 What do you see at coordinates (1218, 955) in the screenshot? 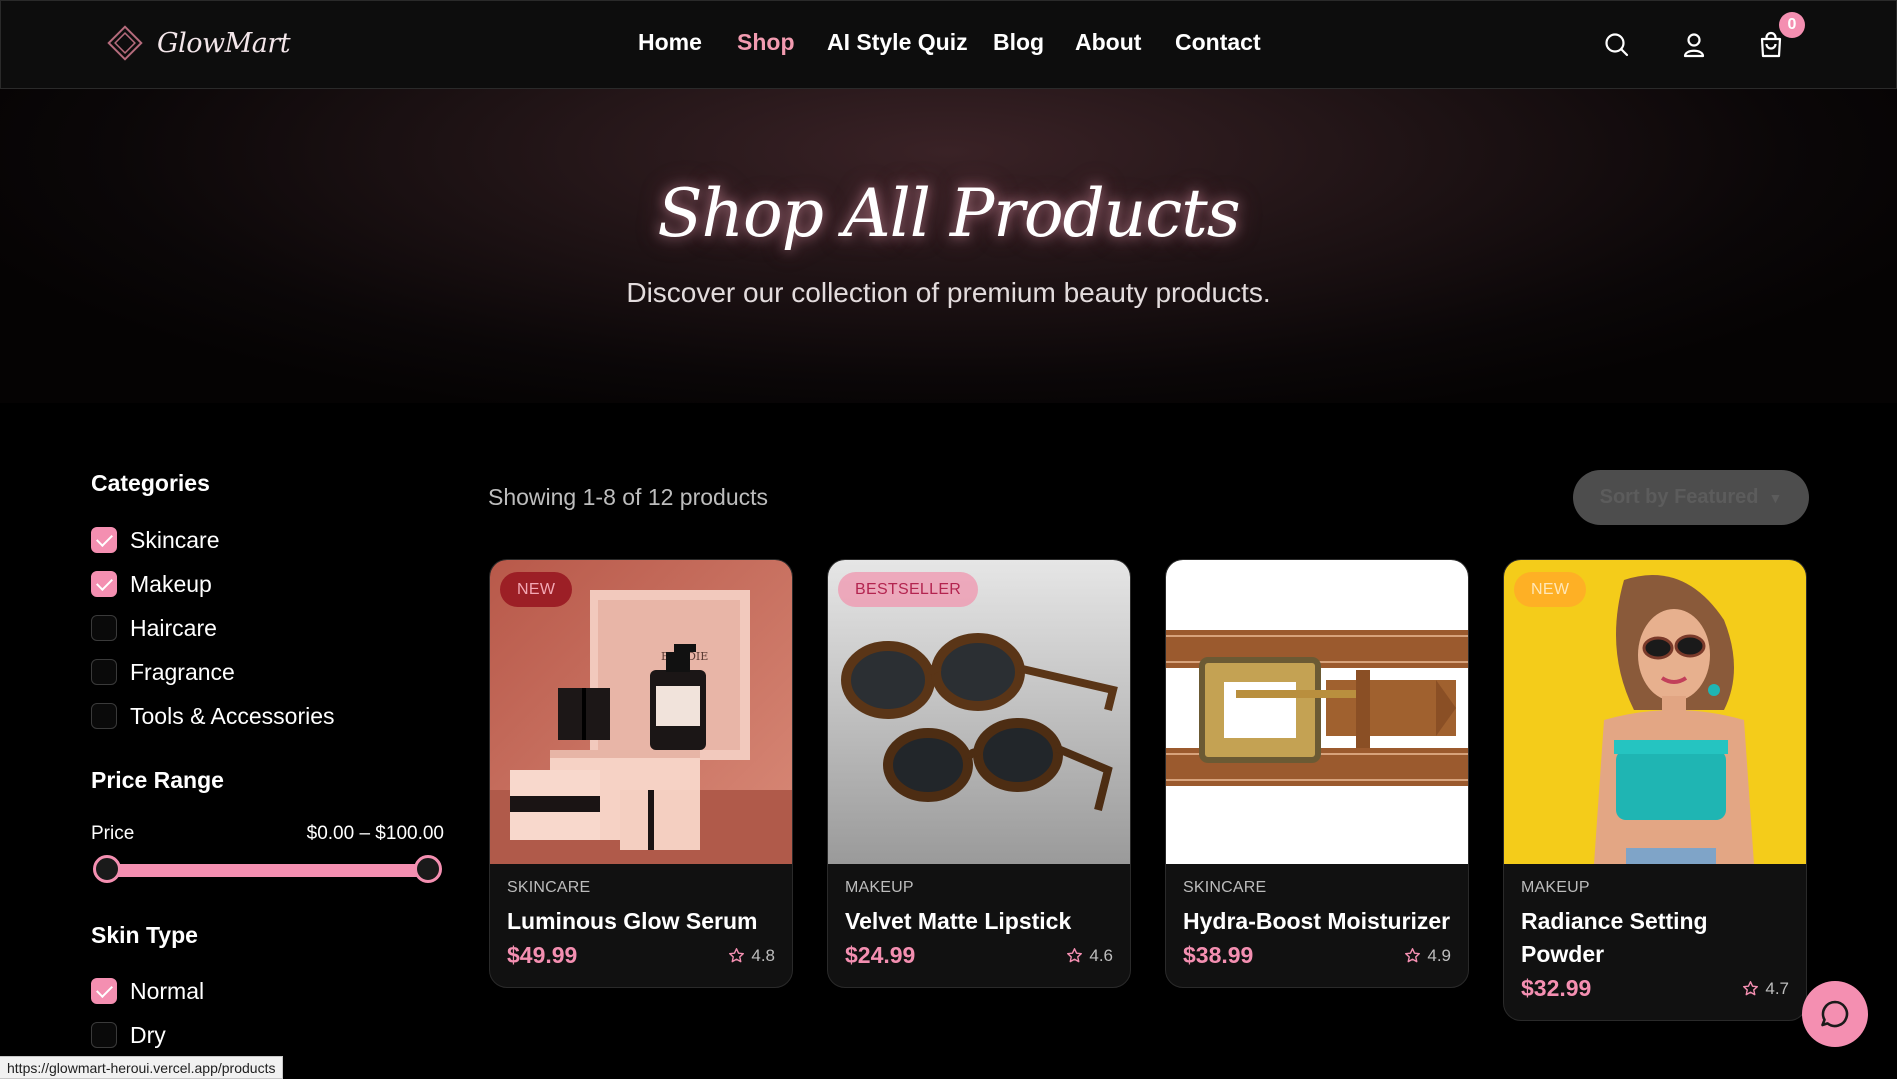
I see `product-price: $38.99` at bounding box center [1218, 955].